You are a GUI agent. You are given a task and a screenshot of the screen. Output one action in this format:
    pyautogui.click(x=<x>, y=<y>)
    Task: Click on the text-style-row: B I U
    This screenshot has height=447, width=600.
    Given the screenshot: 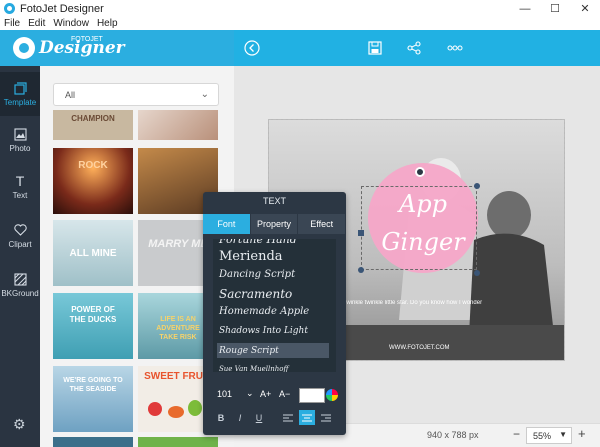 What is the action you would take?
    pyautogui.click(x=275, y=417)
    